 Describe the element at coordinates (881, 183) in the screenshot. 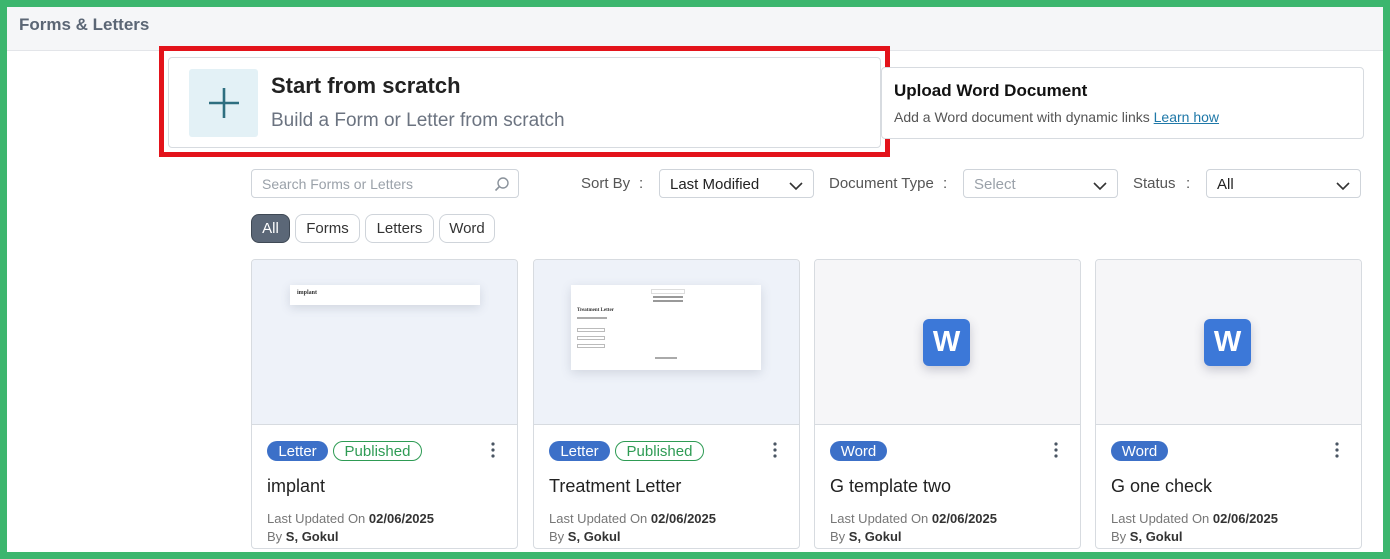

I see `document-type-label: Document Type` at that location.